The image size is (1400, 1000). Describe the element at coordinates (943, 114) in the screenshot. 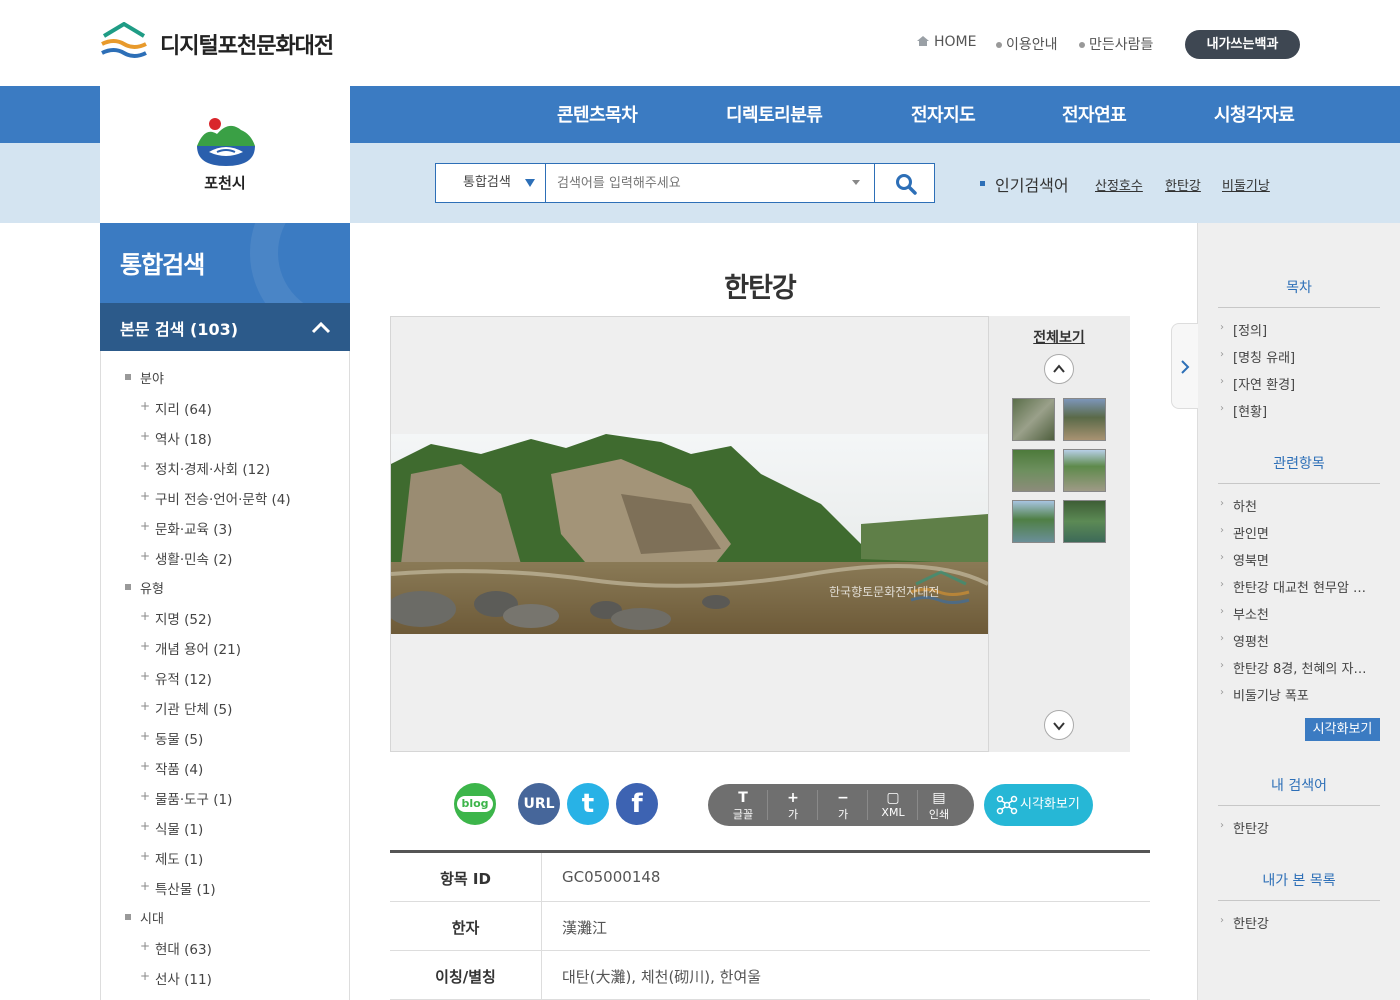

I see `nav-map: 전자지도` at that location.